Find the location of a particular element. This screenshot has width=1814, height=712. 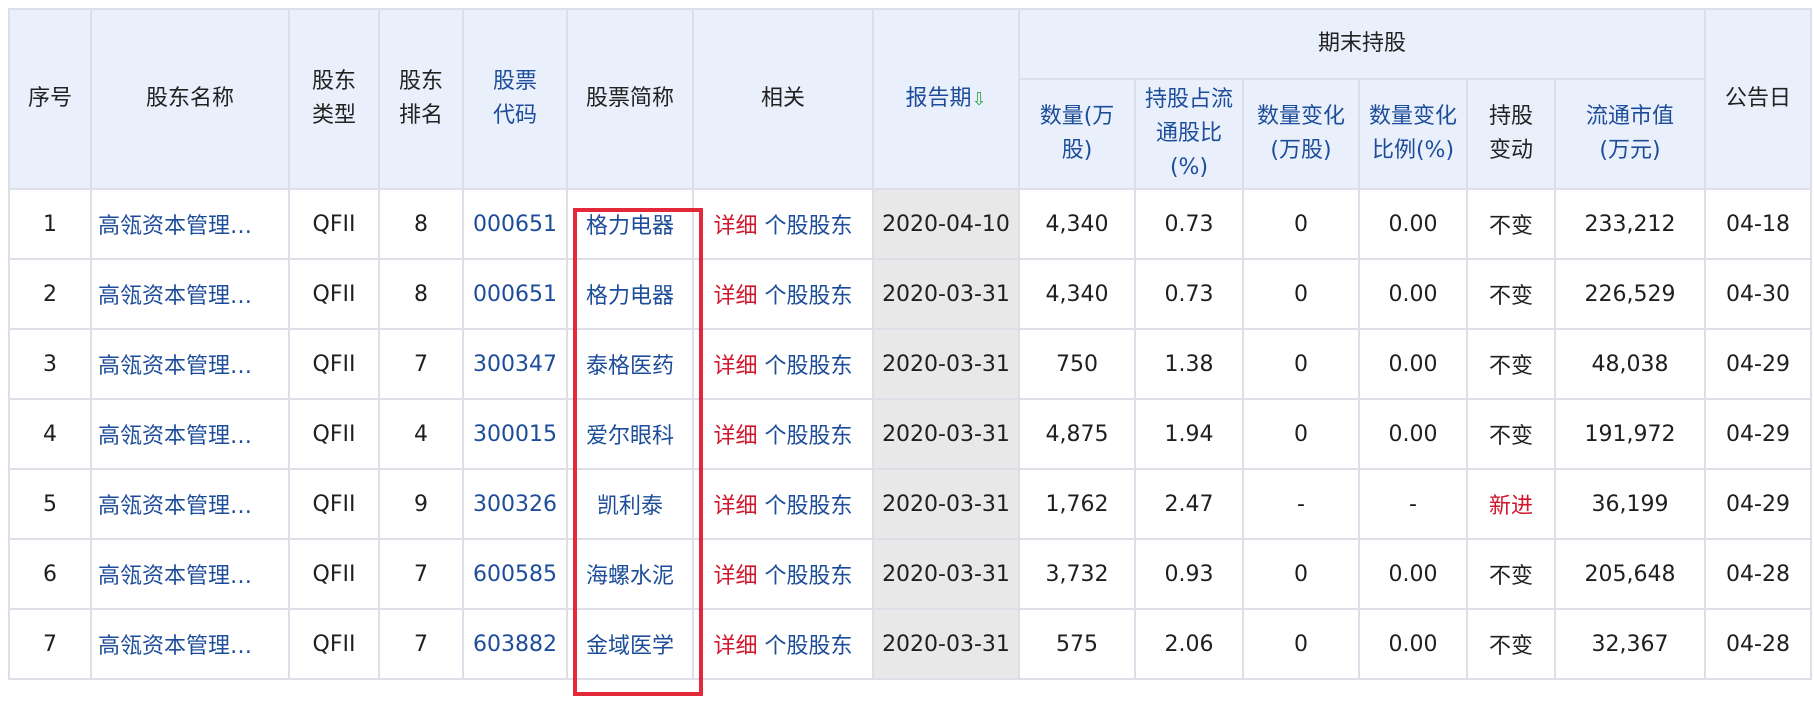

cell-stock-name-link: 泰格医药 is located at coordinates (630, 364).